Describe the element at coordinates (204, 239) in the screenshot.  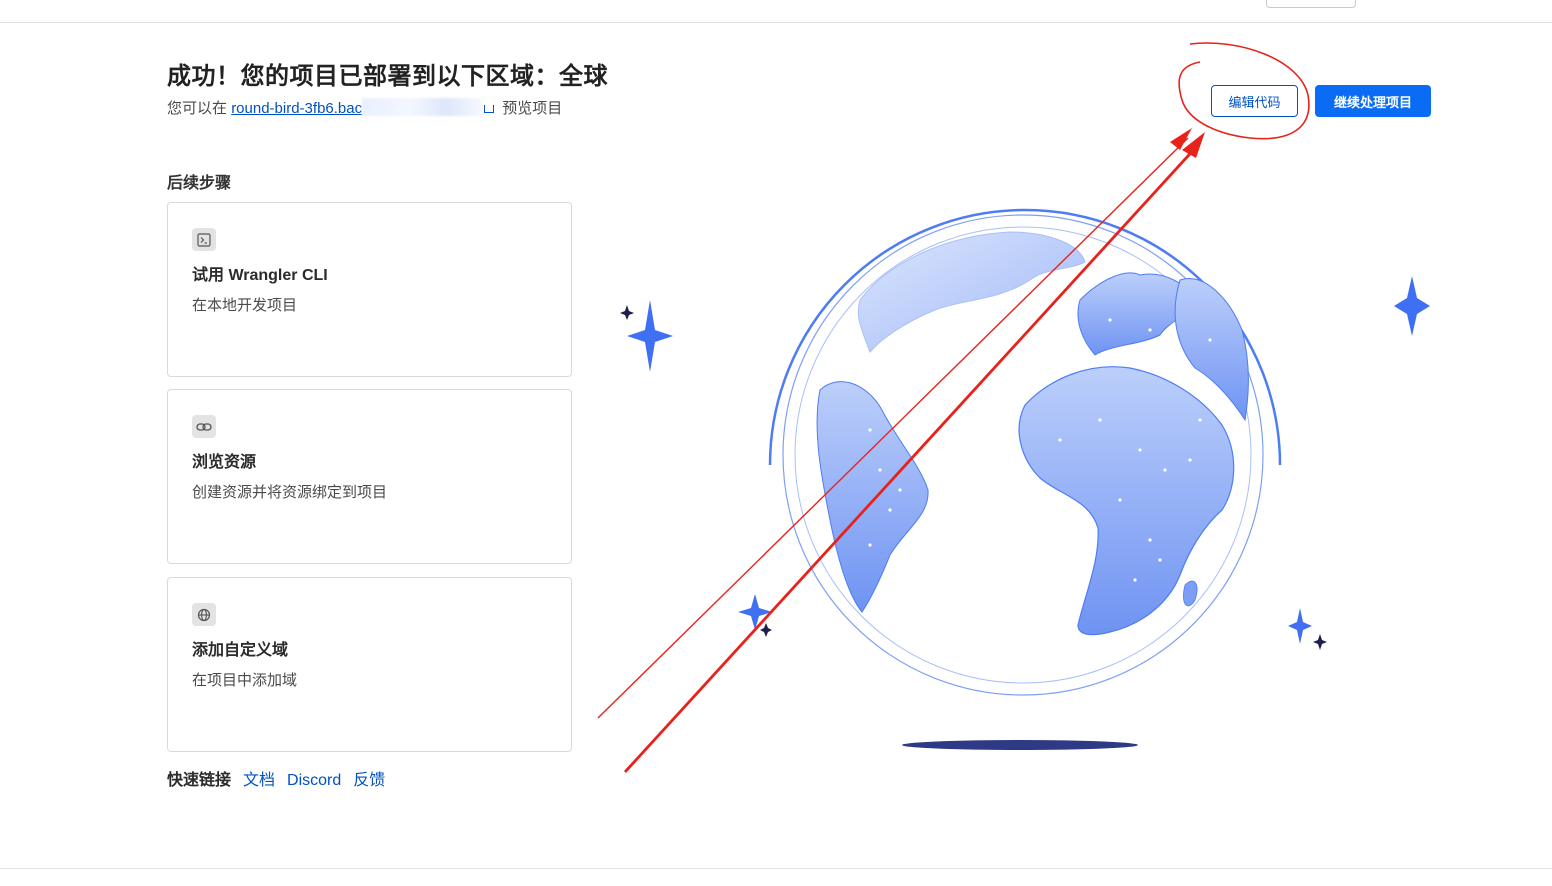
I see `terminal-icon` at that location.